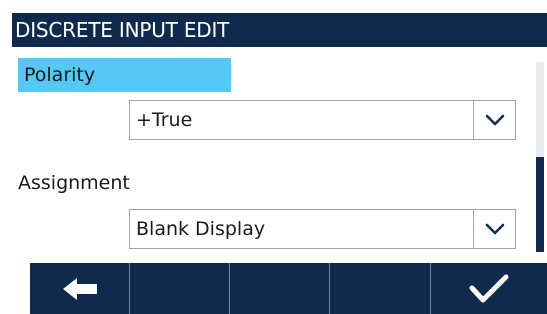 The height and width of the screenshot is (314, 547). What do you see at coordinates (540, 204) in the screenshot?
I see `scrollbar-thumb` at bounding box center [540, 204].